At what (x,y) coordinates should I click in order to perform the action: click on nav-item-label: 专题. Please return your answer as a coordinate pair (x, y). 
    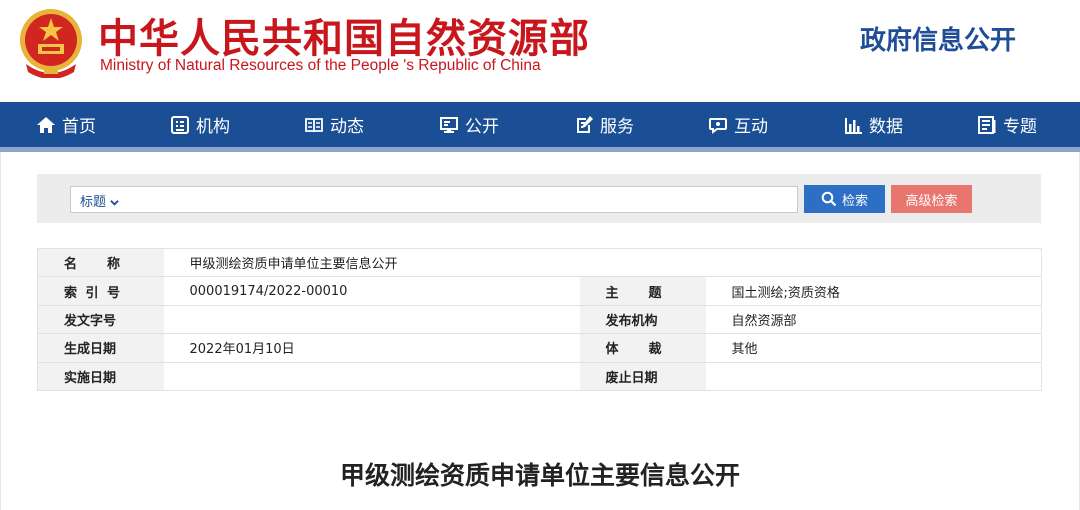
    Looking at the image, I should click on (1020, 127).